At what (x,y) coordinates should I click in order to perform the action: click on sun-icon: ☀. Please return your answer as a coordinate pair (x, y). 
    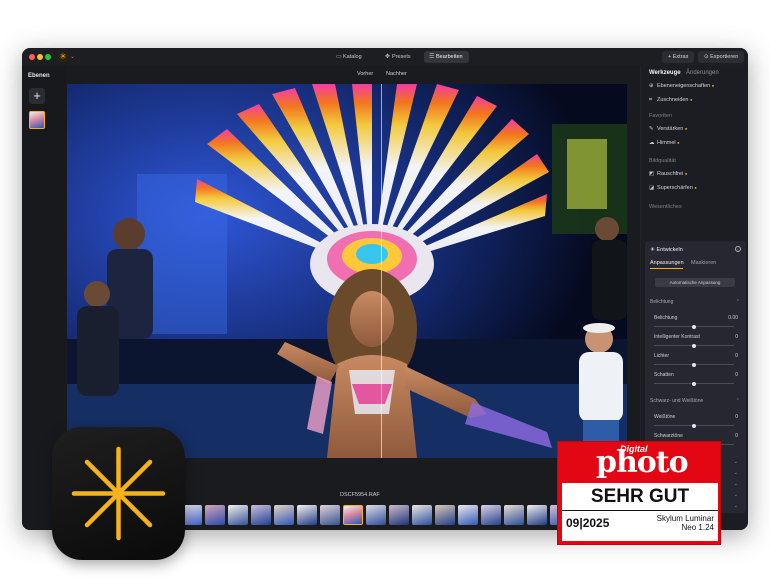
    Looking at the image, I should click on (652, 250).